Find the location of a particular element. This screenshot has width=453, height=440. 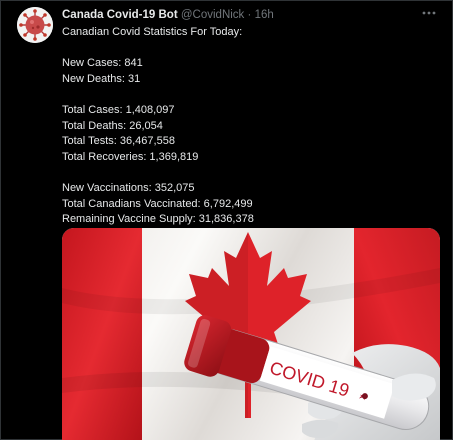

tweet-text-line: Remaining Vaccine Supply: 31,836,378 is located at coordinates (158, 219).